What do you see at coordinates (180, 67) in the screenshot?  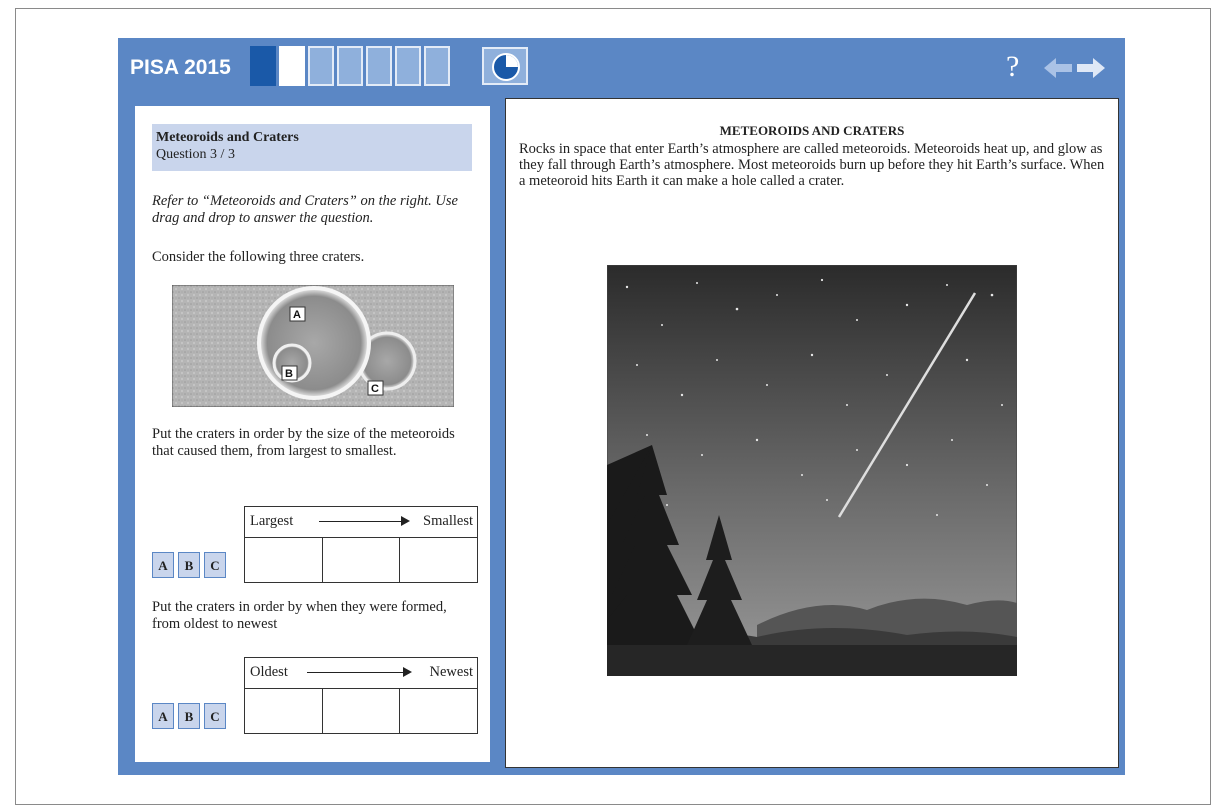 I see `app-title: PISA 2015` at bounding box center [180, 67].